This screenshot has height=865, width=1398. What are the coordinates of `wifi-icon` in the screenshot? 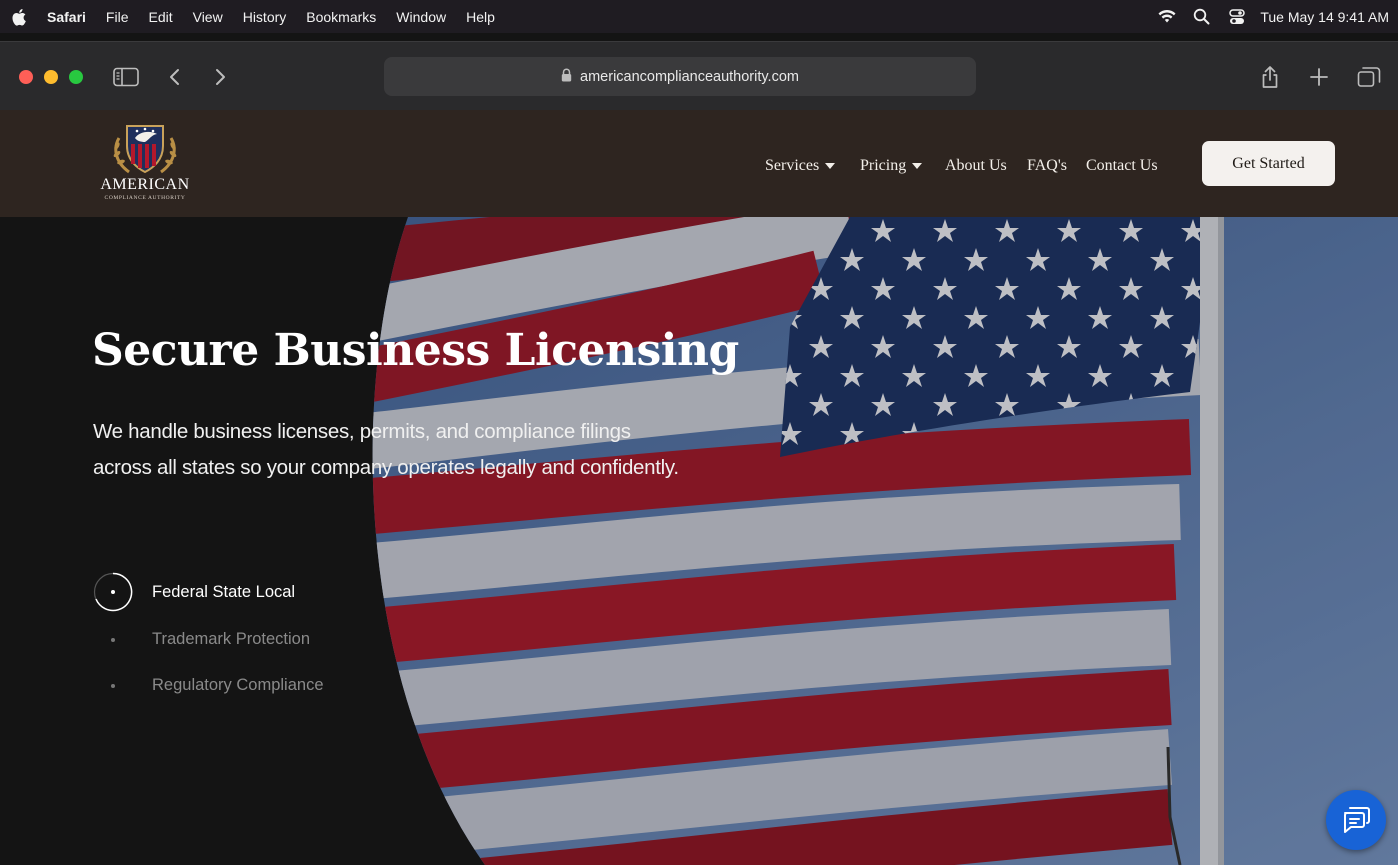 It's located at (1166, 16).